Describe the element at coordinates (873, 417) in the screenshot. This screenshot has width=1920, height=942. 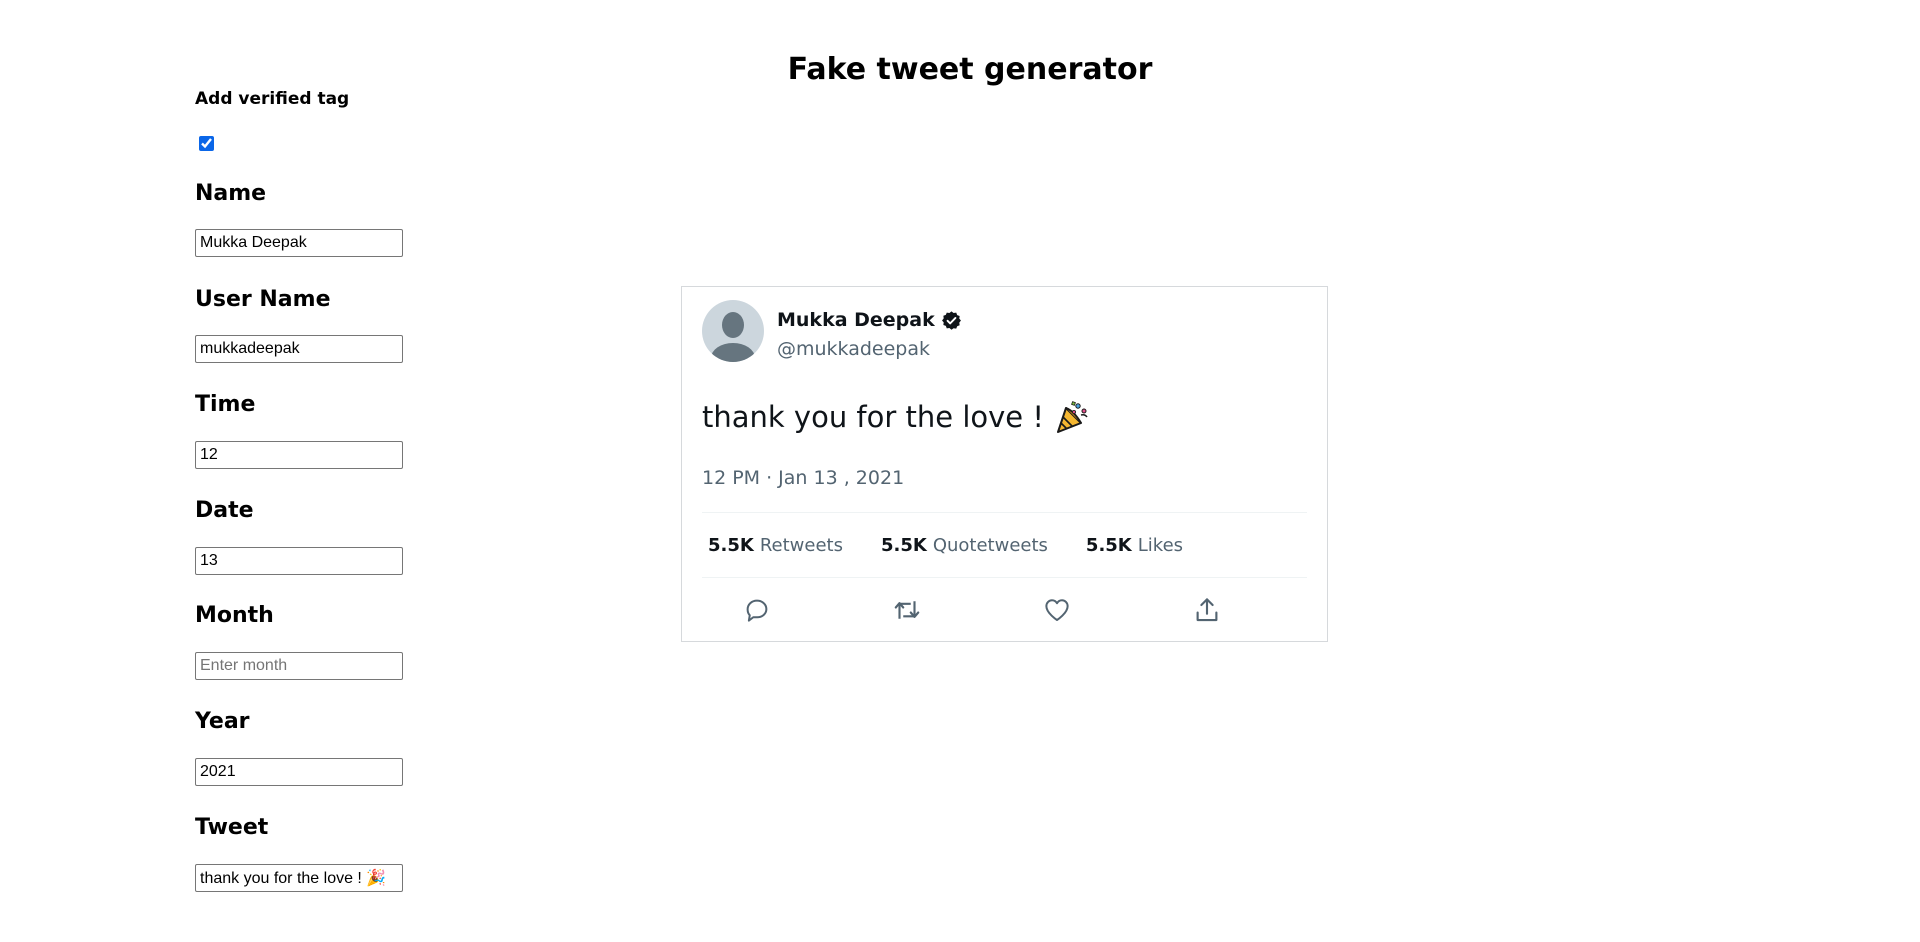
I see `tweet-text-content: thank you for the love !` at that location.